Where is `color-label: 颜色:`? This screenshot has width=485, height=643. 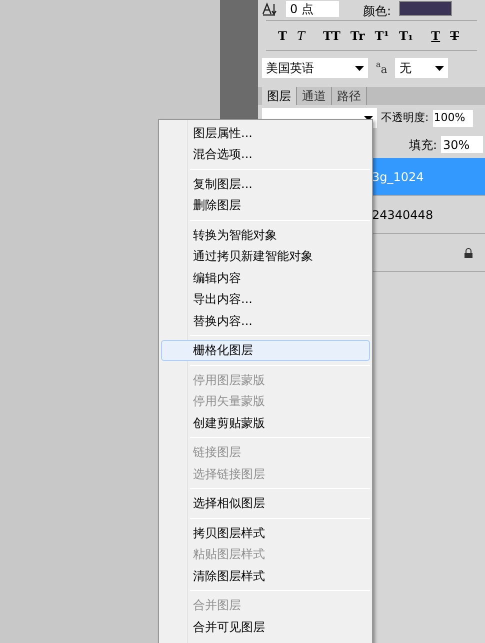 color-label: 颜色: is located at coordinates (377, 11).